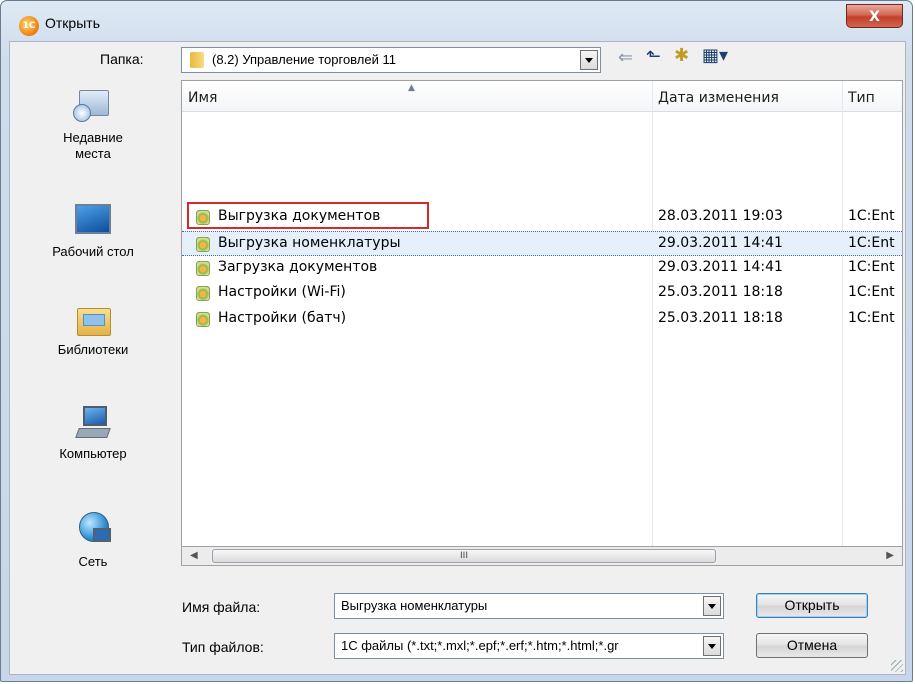 This screenshot has height=684, width=915. I want to click on up-folder-icon: ⬑, so click(653, 56).